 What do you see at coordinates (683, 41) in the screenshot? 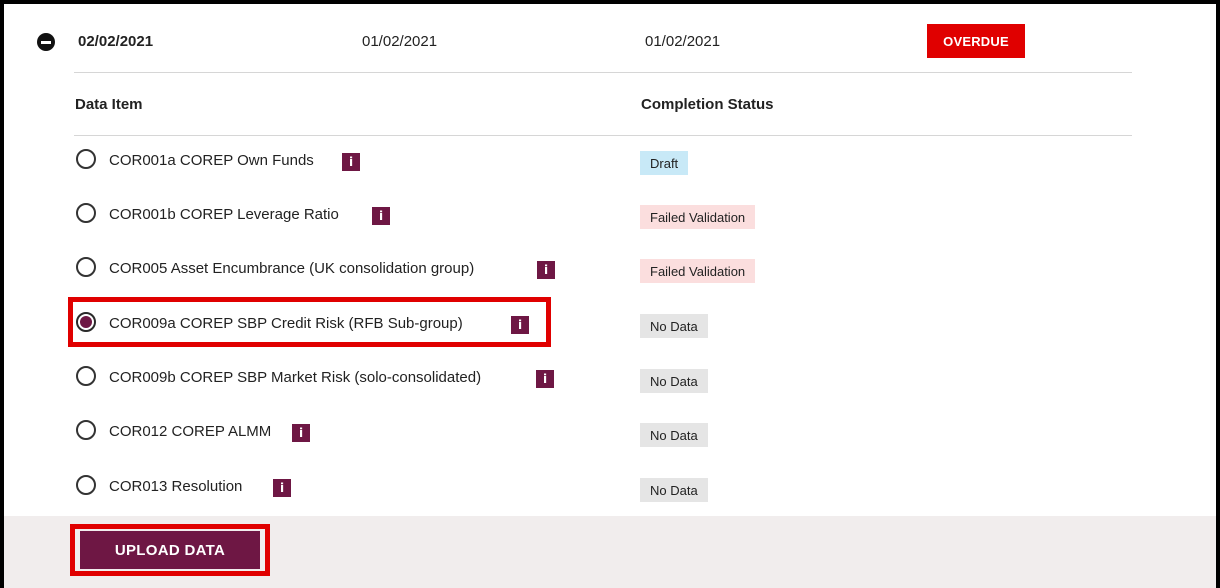
I see `due-date: 01/02/2021` at bounding box center [683, 41].